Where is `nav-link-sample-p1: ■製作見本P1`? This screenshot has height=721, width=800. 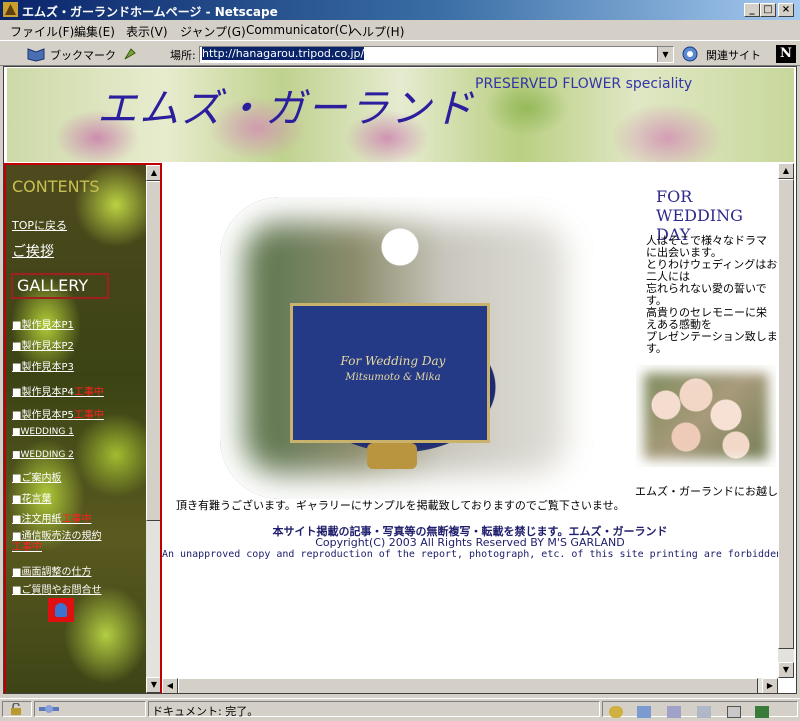 nav-link-sample-p1: ■製作見本P1 is located at coordinates (43, 323).